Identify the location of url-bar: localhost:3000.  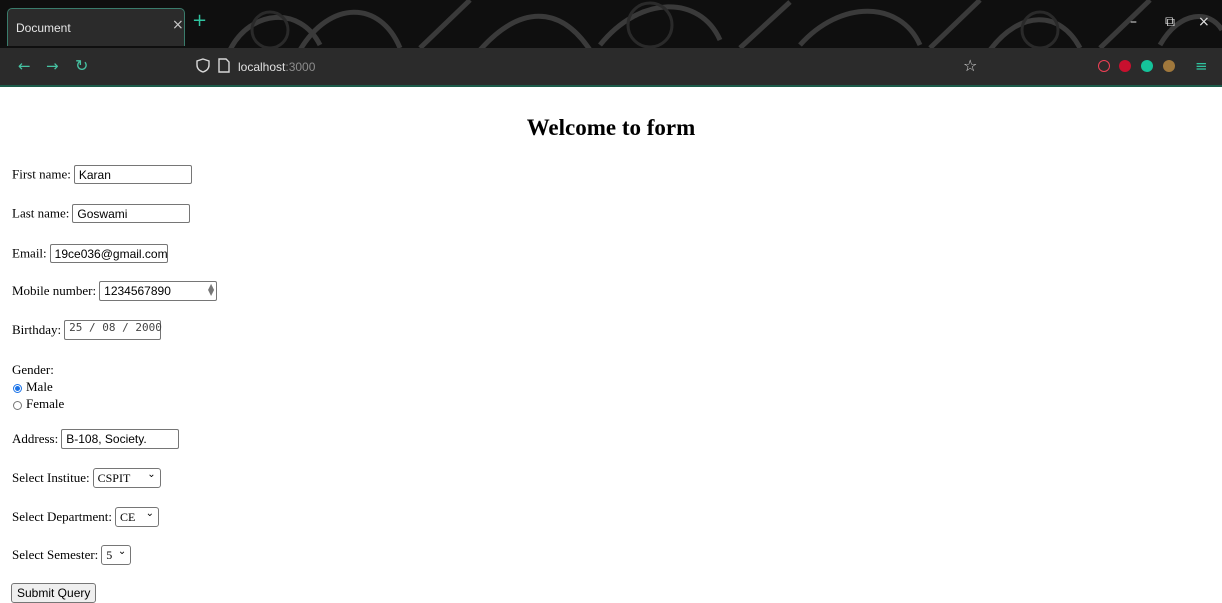
(276, 67).